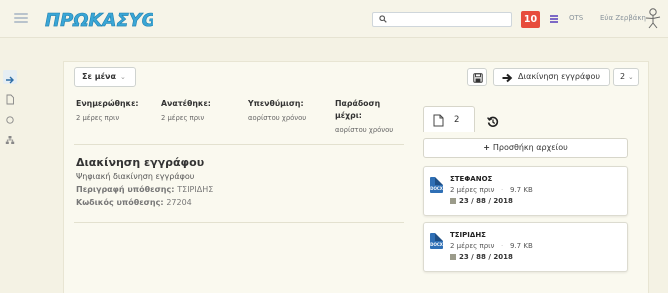  Describe the element at coordinates (334, 19) in the screenshot. I see `top-bar: ΠΡΩΚΑΣΥGΑ 10 OTS Εύα Ζερβάκη` at that location.